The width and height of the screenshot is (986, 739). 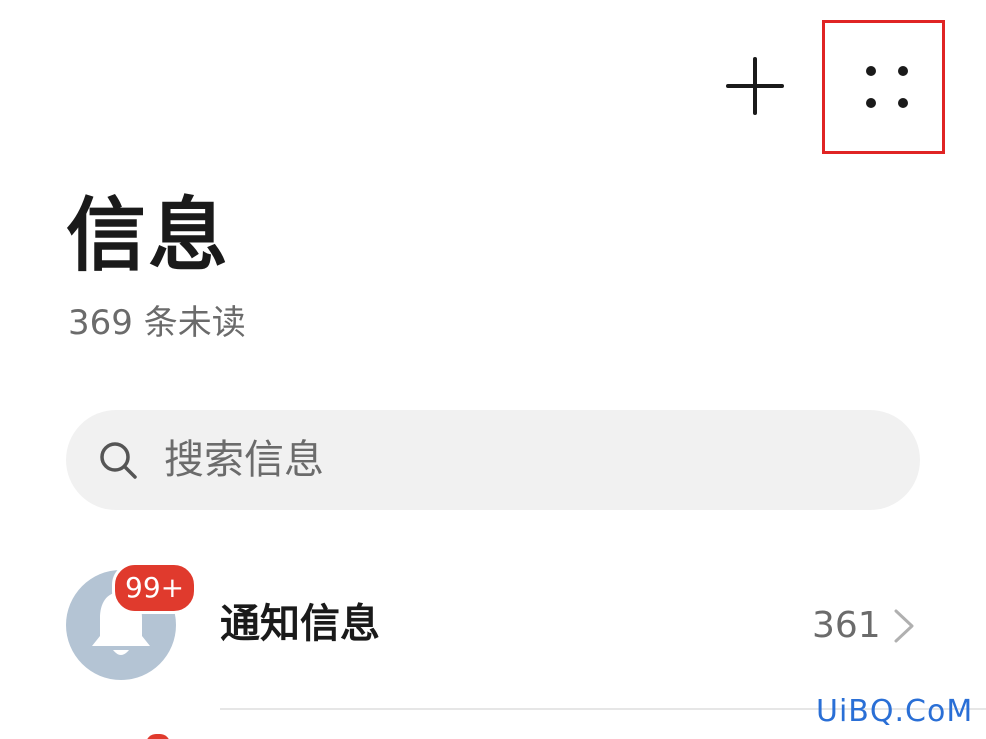 I want to click on chevron-right-icon, so click(x=904, y=626).